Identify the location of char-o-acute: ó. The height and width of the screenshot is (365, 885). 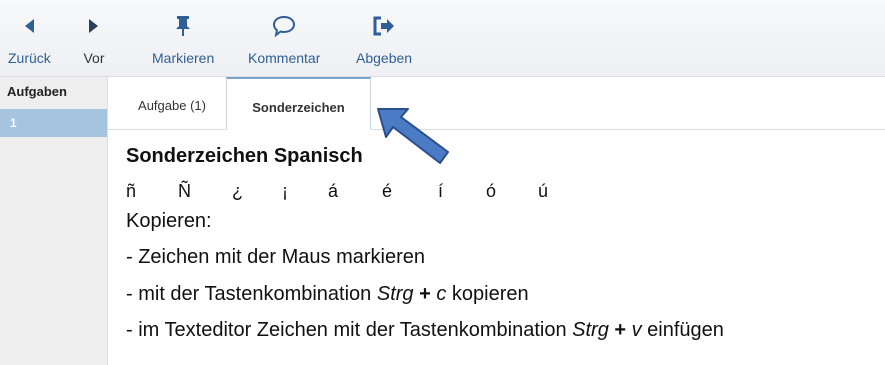
(491, 191).